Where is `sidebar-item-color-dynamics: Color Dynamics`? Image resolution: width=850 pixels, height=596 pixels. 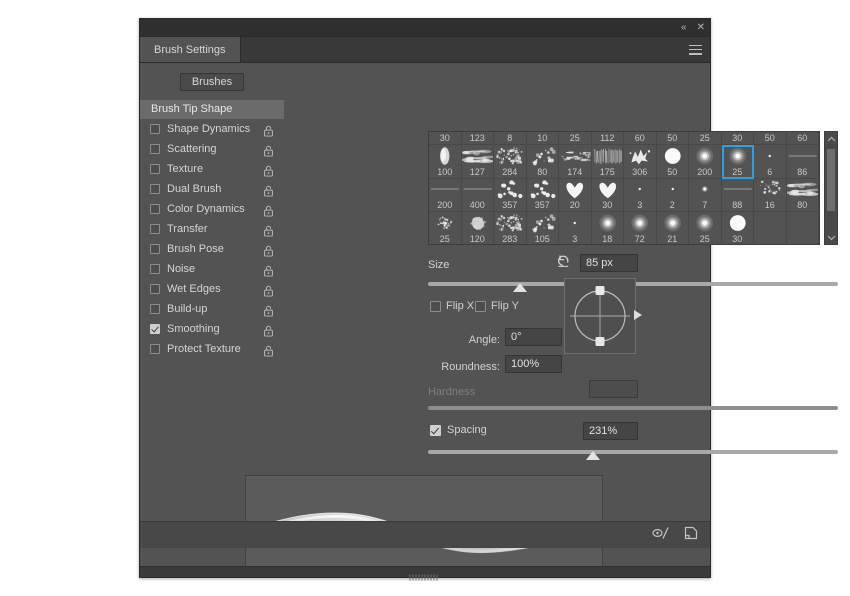 sidebar-item-color-dynamics: Color Dynamics is located at coordinates (212, 209).